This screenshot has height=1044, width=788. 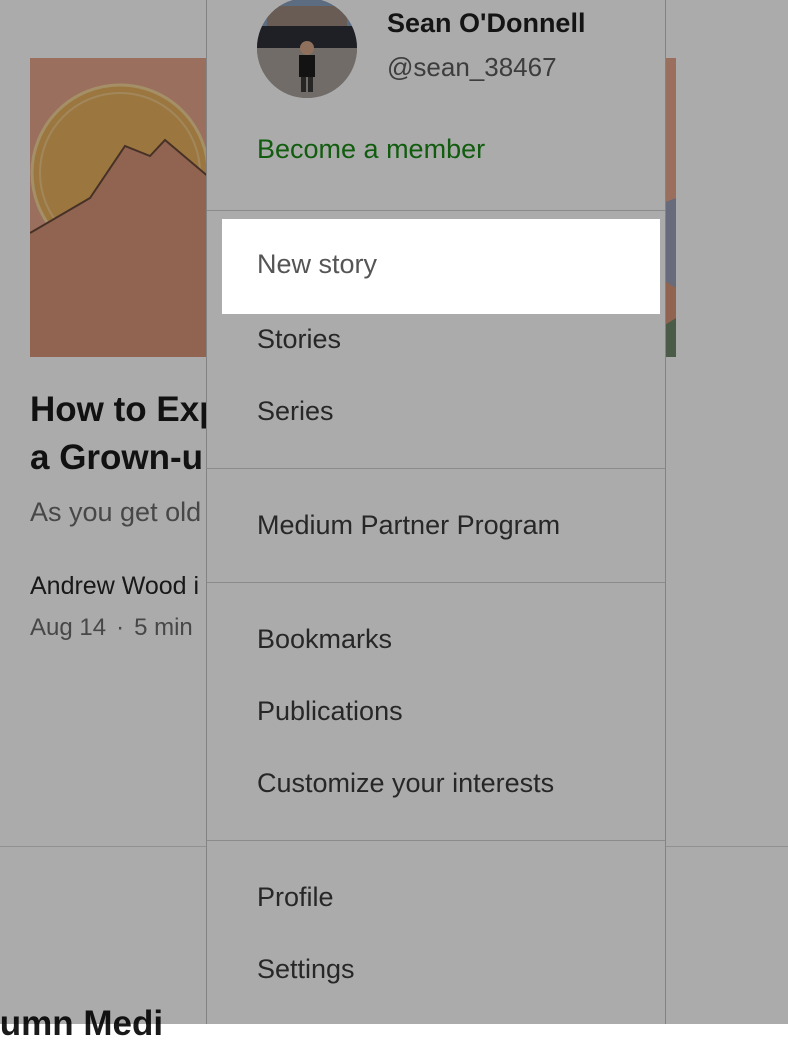 I want to click on user-handle: @sean_38467, so click(x=472, y=67).